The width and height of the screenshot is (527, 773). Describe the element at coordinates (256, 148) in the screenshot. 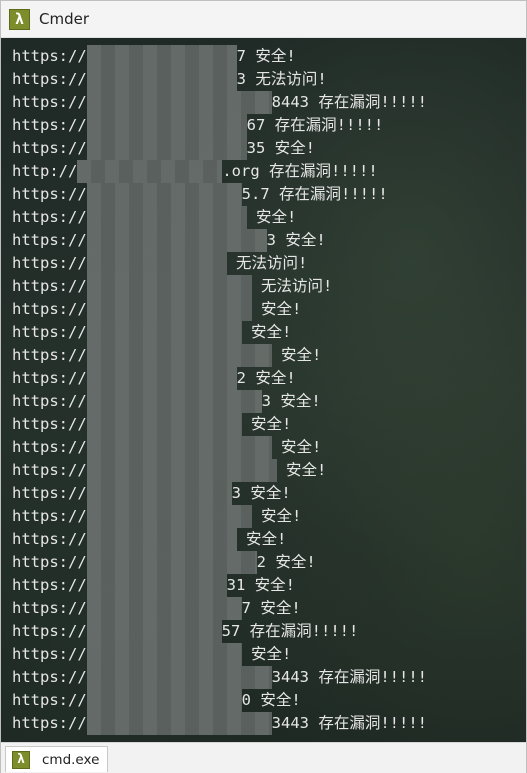

I see `url-tail: 35` at that location.